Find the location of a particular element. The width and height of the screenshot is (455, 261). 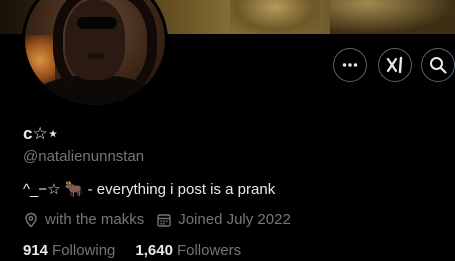

location: with the makks is located at coordinates (83, 219).